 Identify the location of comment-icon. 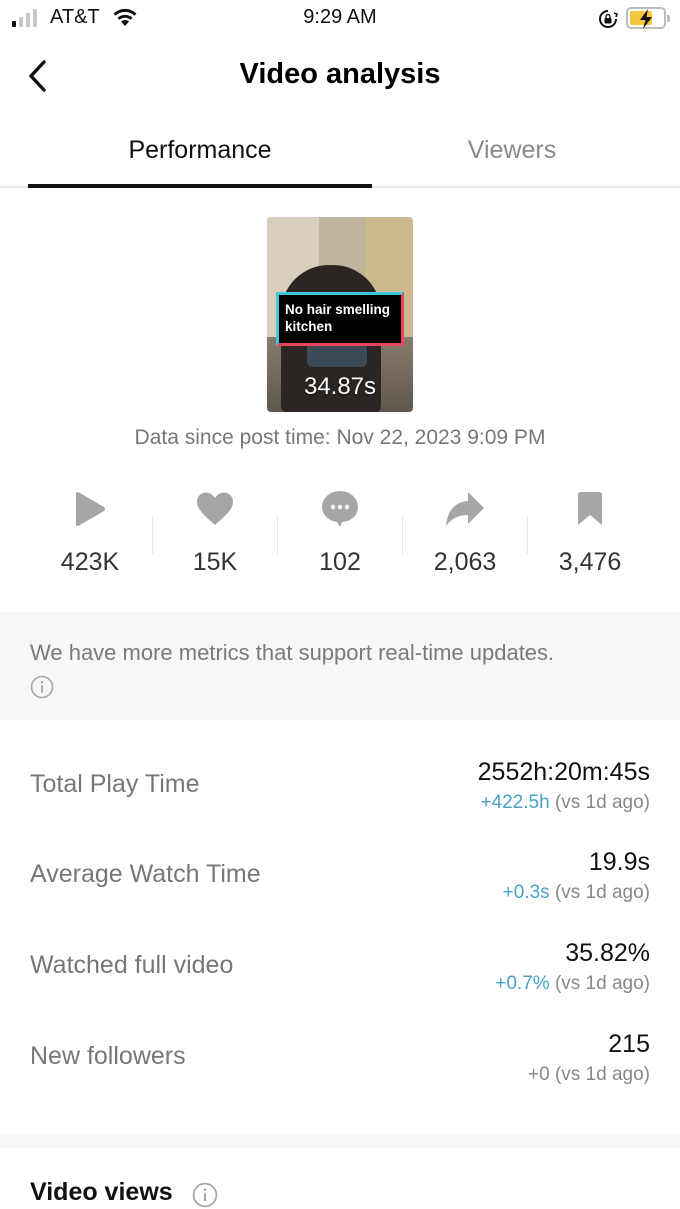
(340, 509).